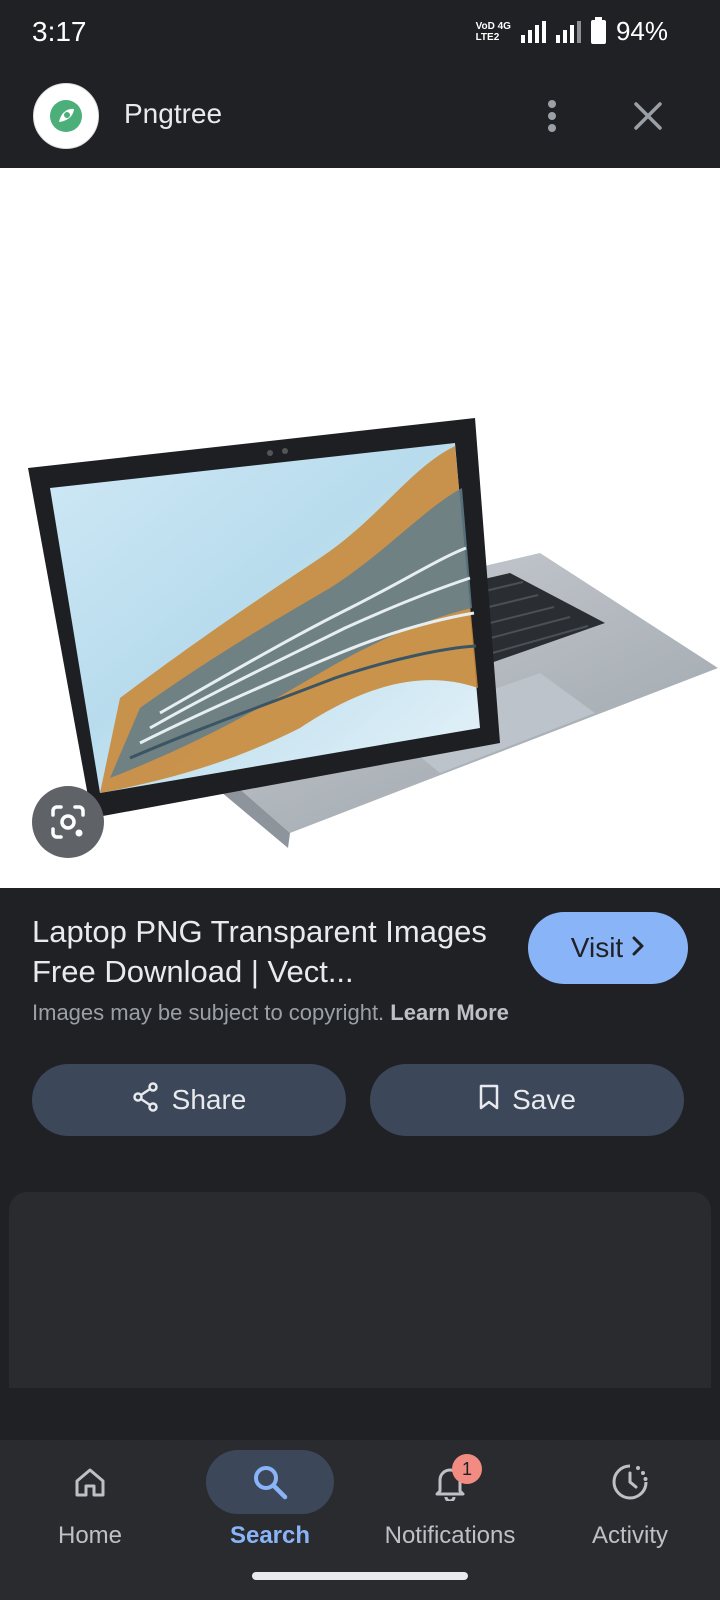 Image resolution: width=720 pixels, height=1600 pixels. I want to click on status-icons: VoD 4G LTE2 94%, so click(572, 31).